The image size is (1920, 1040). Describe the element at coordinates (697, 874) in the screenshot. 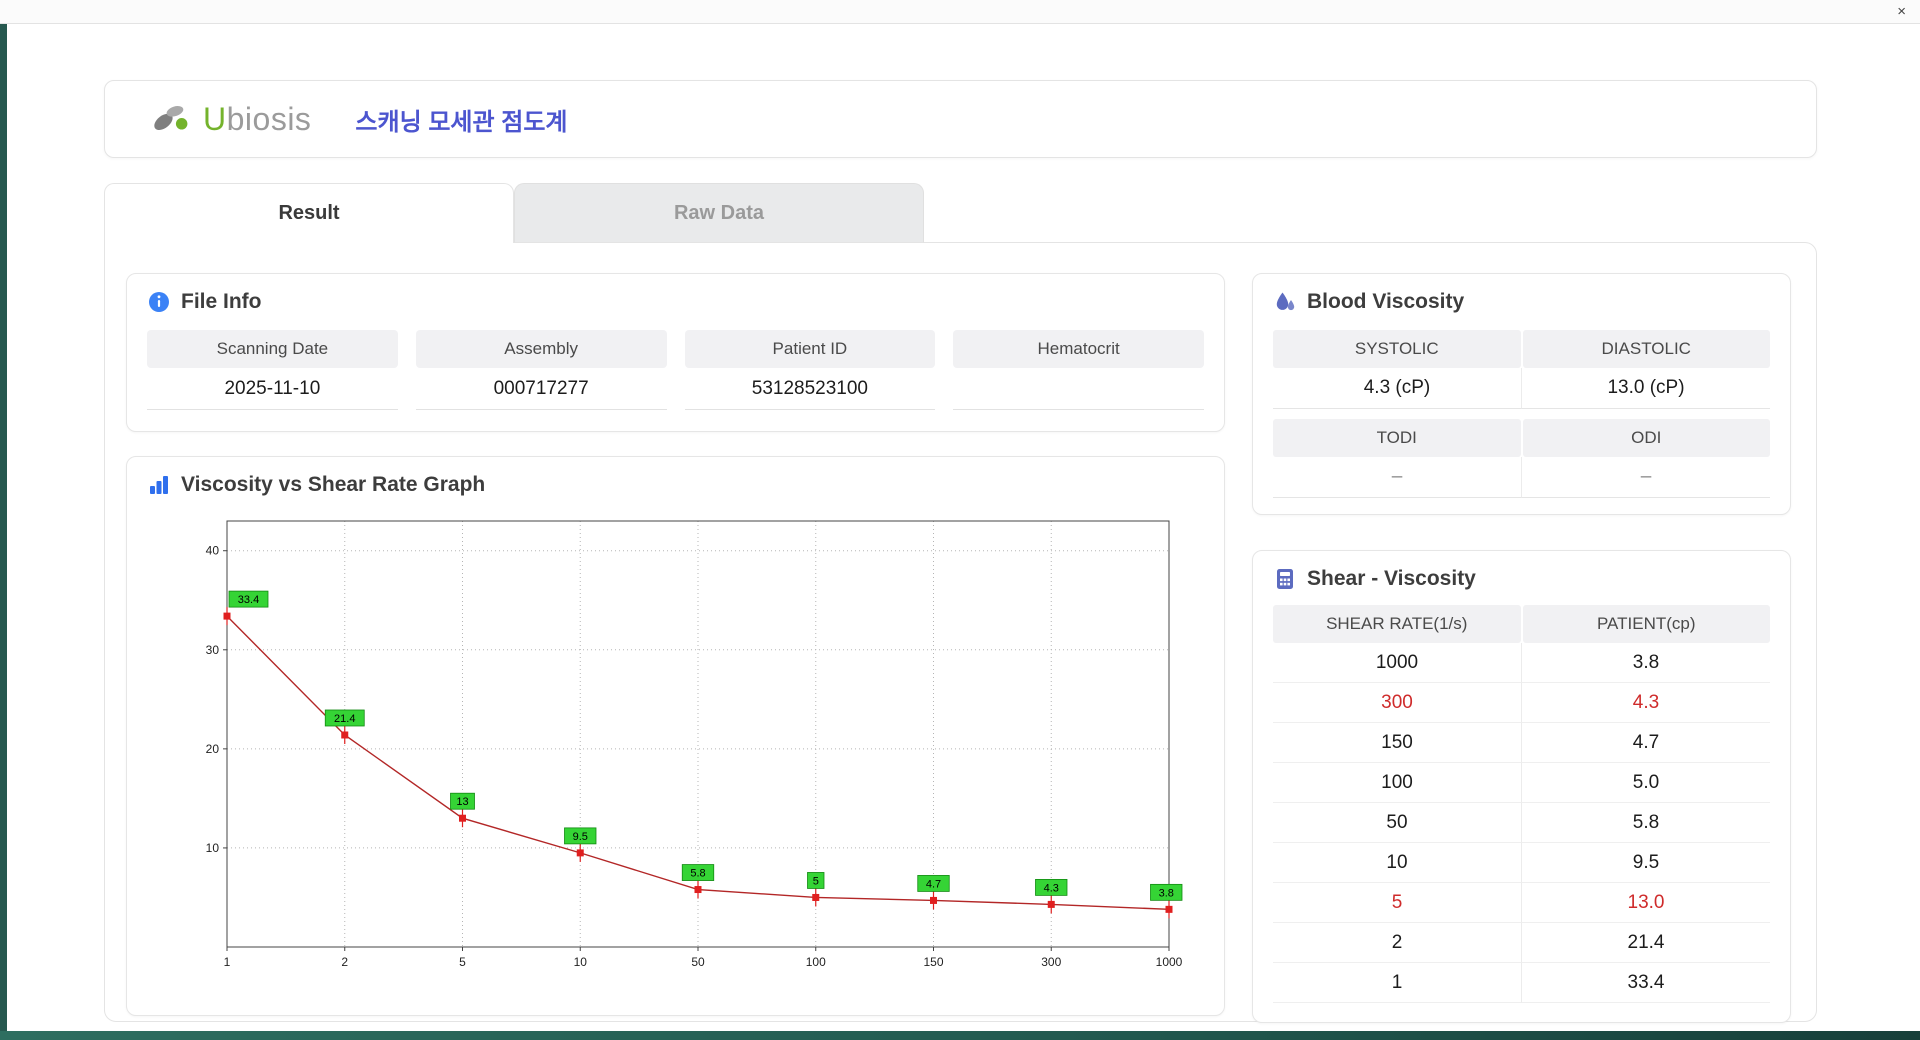

I see `svg-text: 5.8` at that location.